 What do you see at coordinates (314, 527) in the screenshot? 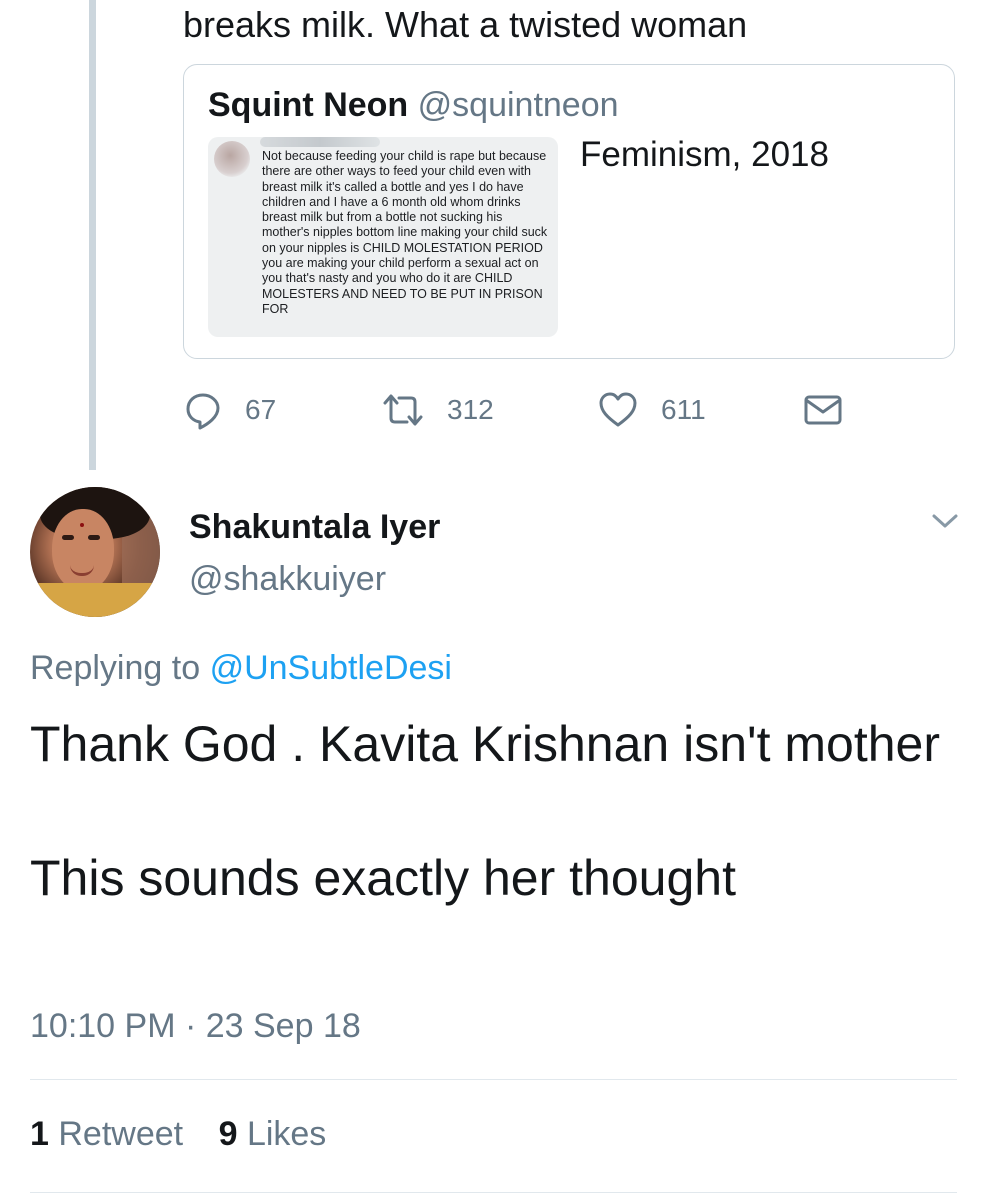
I see `author-name: Shakuntala Iyer` at bounding box center [314, 527].